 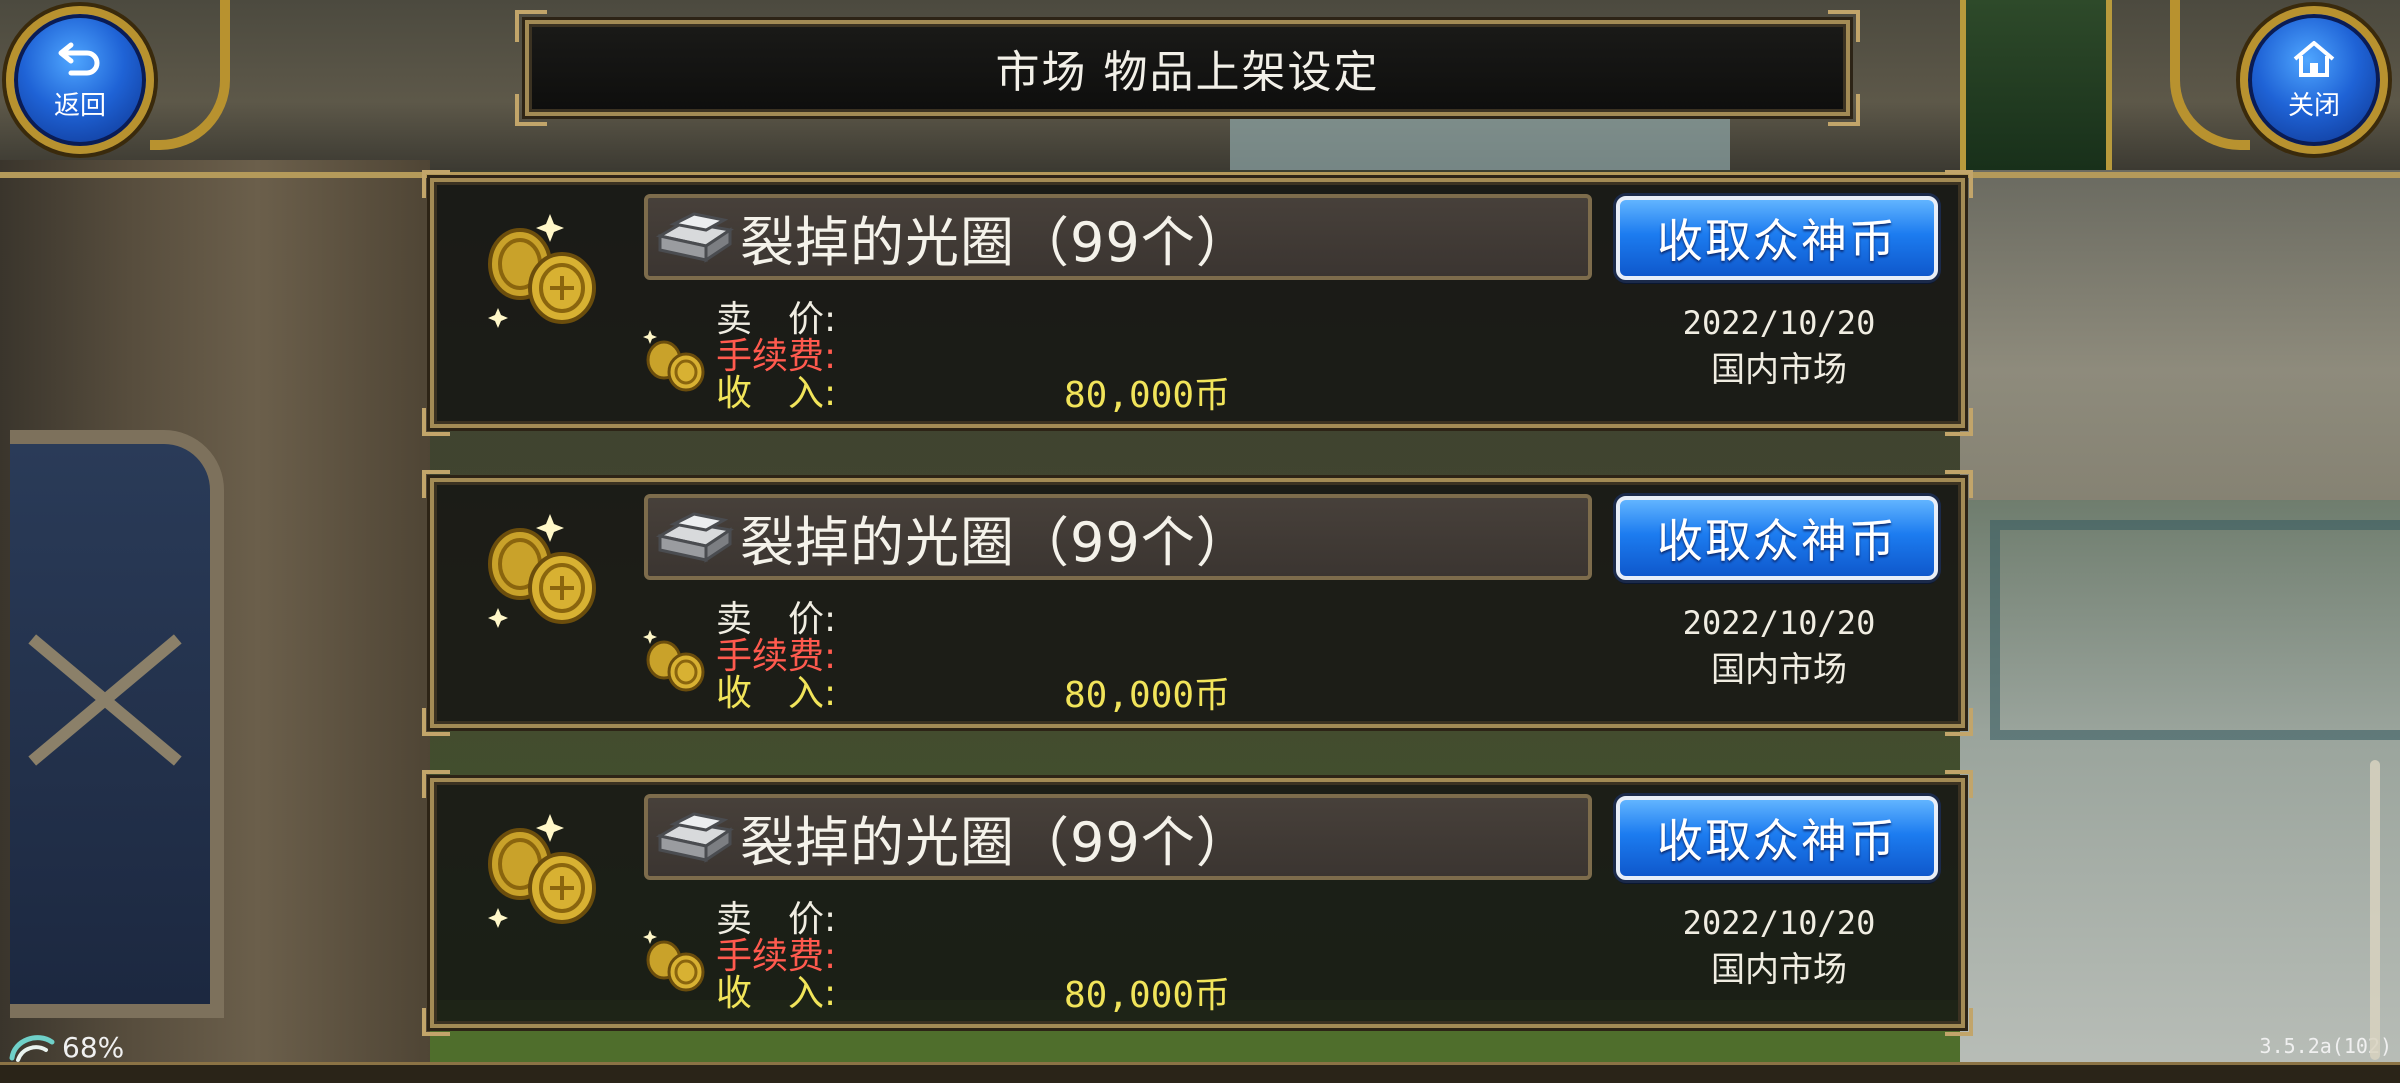 I want to click on title-bar: 市场 物品上架设定, so click(x=1187, y=68).